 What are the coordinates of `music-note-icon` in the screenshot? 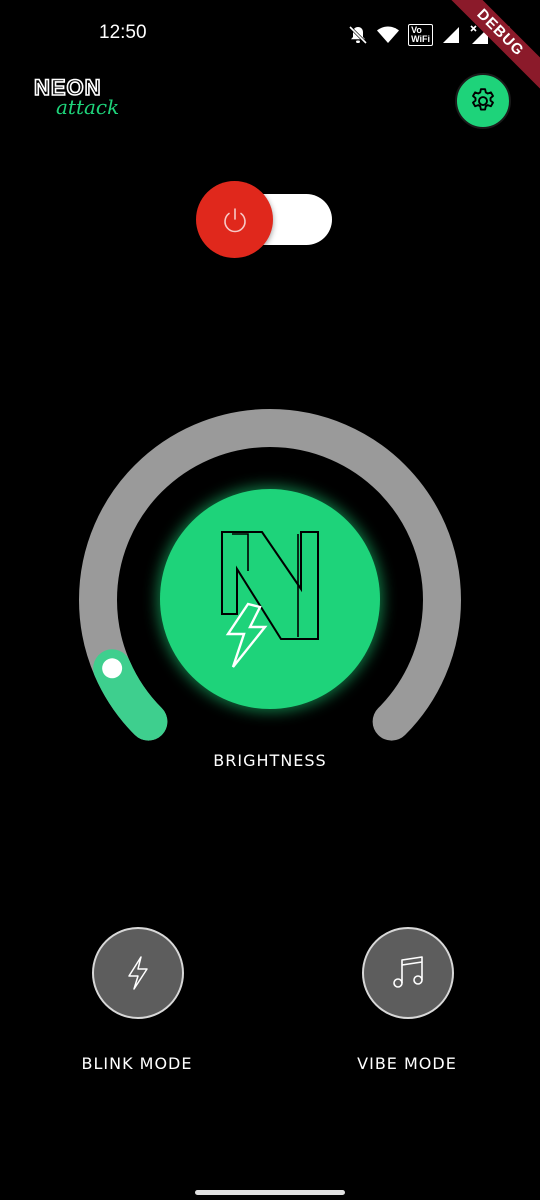 It's located at (408, 972).